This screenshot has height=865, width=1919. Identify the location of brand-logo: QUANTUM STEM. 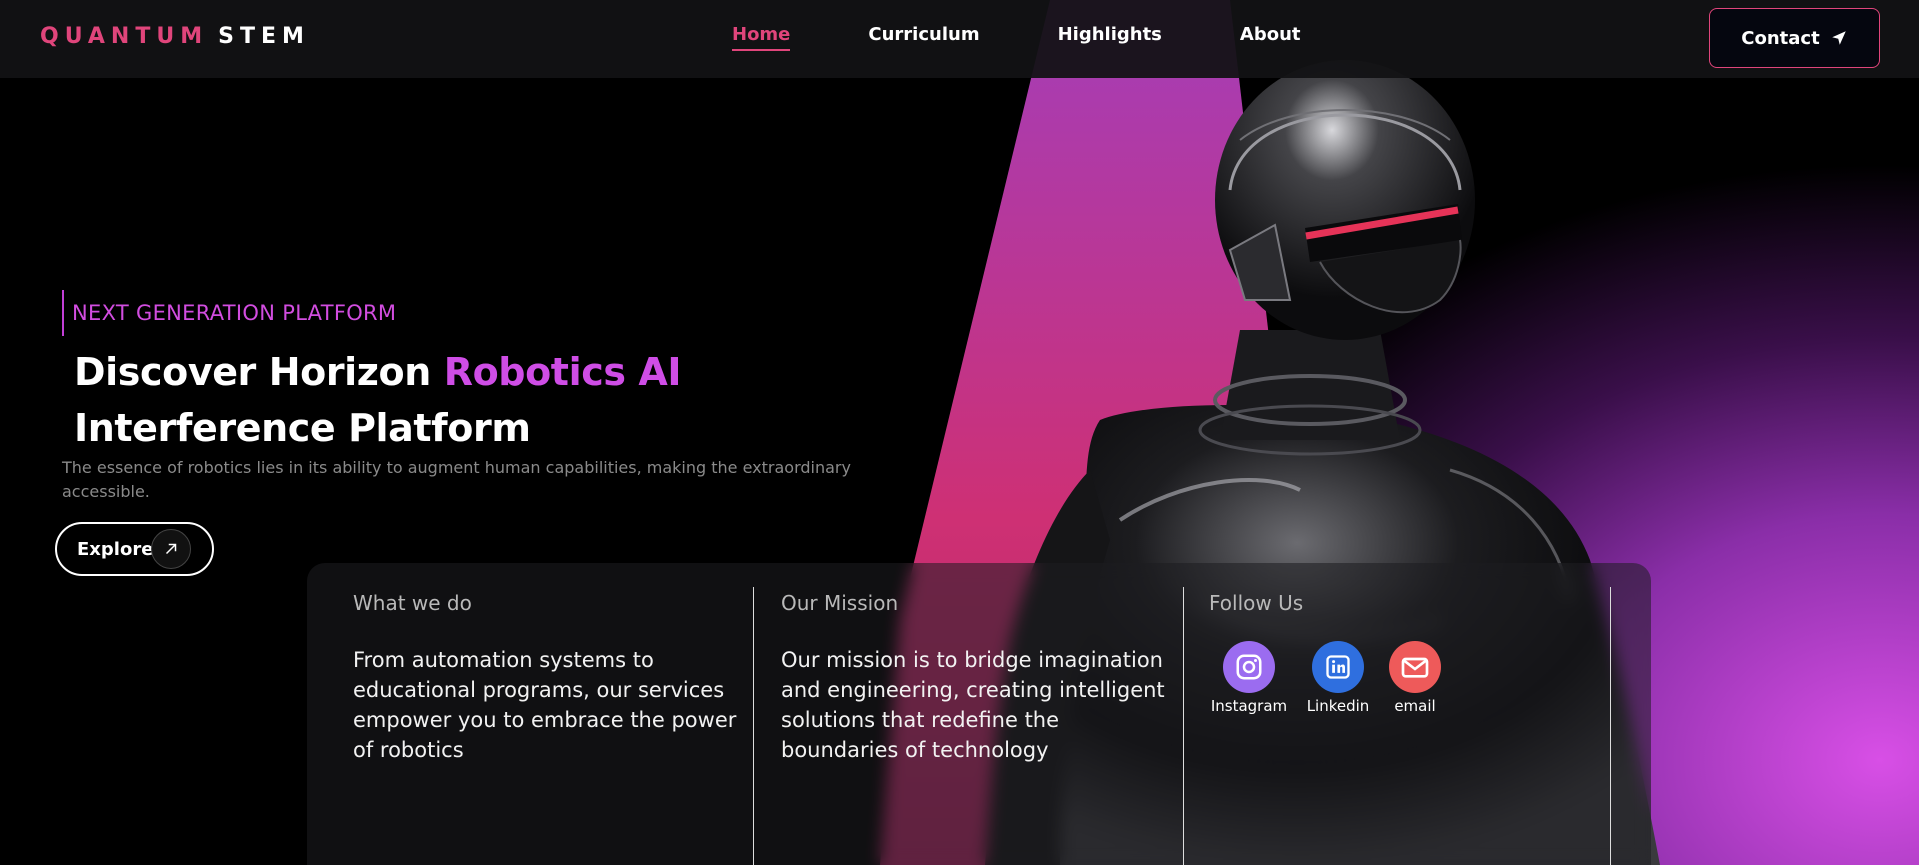
(175, 36).